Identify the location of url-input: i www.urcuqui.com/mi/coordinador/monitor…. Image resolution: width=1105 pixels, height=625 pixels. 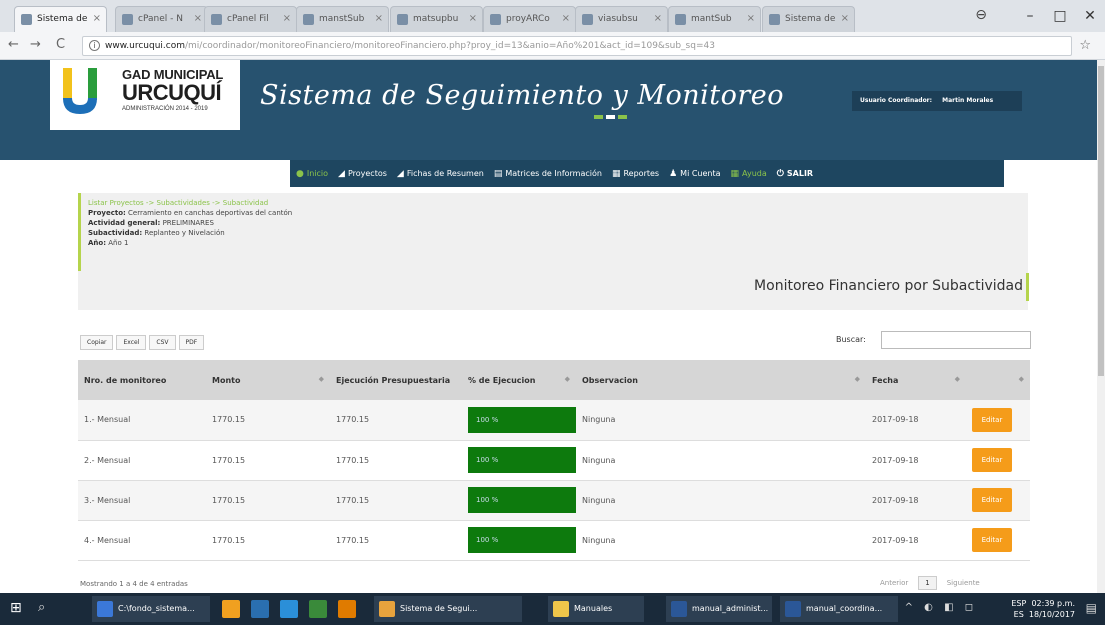
(577, 46).